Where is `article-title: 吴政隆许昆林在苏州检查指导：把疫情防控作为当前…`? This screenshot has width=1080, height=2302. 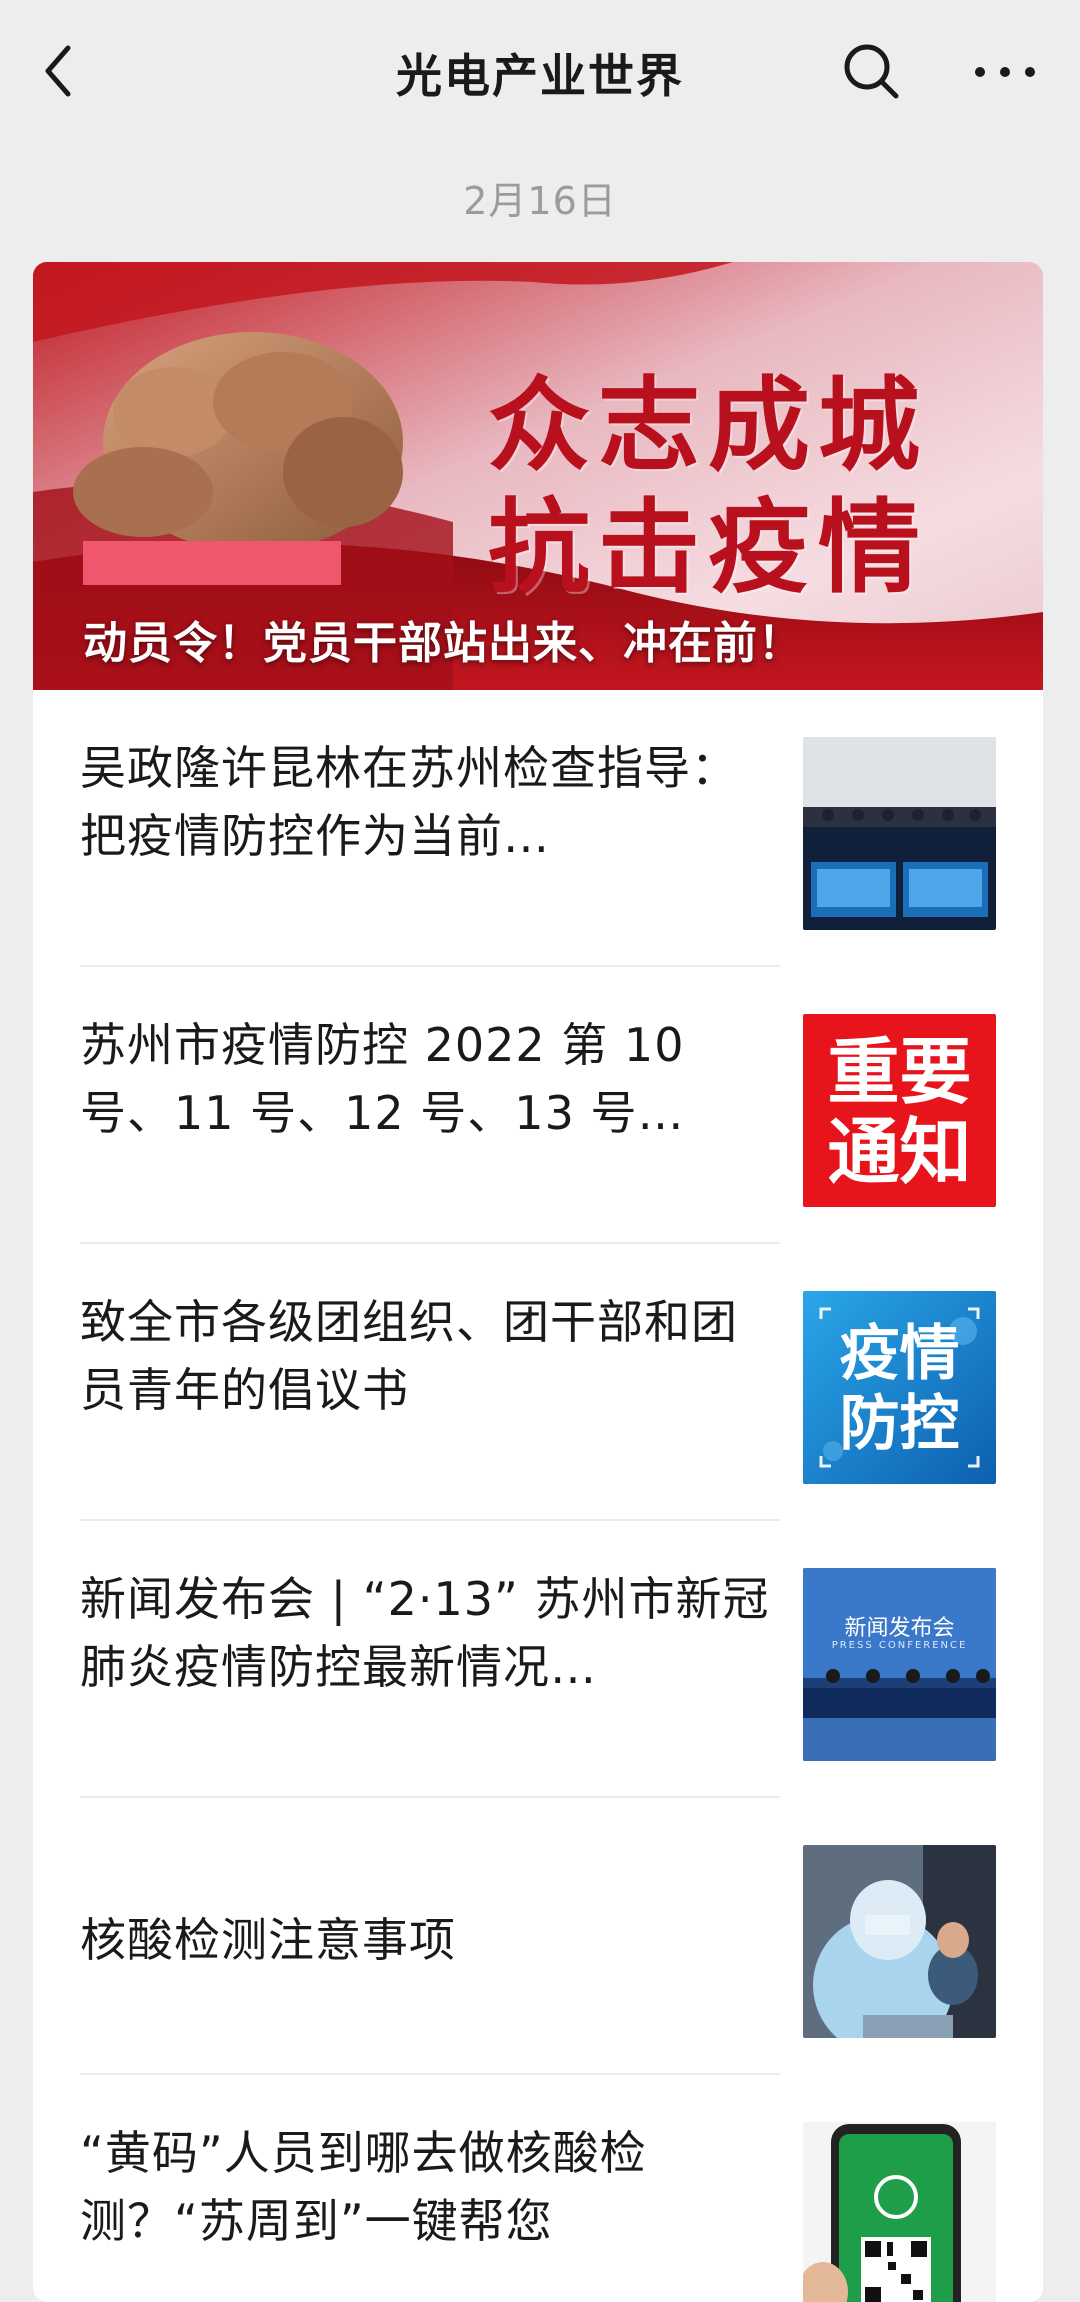 article-title: 吴政隆许昆林在苏州检查指导：把疫情防控作为当前… is located at coordinates (409, 802).